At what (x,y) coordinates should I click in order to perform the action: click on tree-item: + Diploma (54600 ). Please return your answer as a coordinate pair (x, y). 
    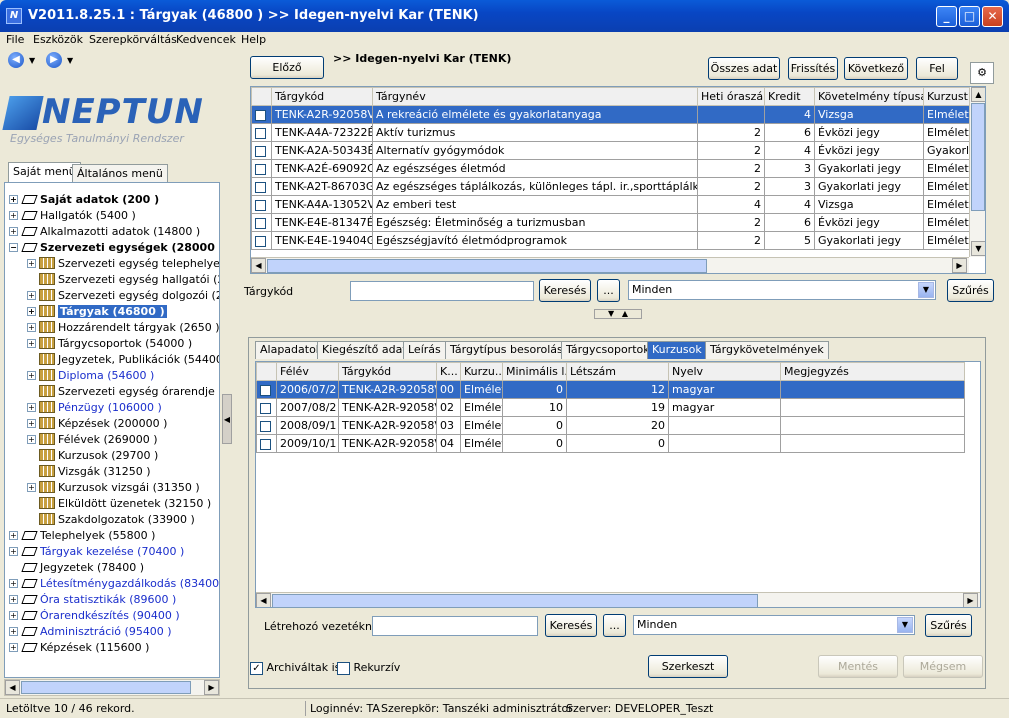
    Looking at the image, I should click on (90, 375).